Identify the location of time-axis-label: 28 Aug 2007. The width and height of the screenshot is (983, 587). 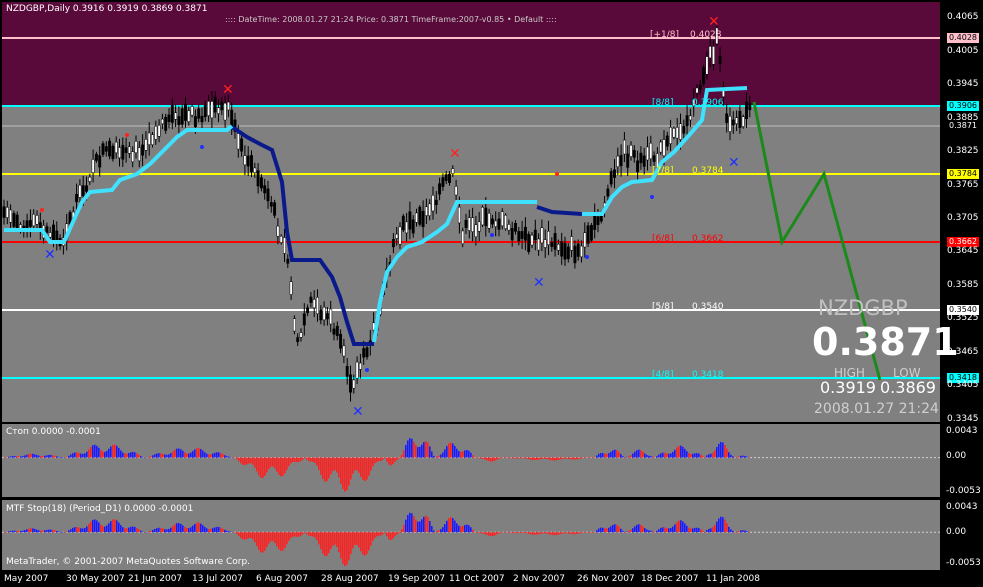
(350, 579).